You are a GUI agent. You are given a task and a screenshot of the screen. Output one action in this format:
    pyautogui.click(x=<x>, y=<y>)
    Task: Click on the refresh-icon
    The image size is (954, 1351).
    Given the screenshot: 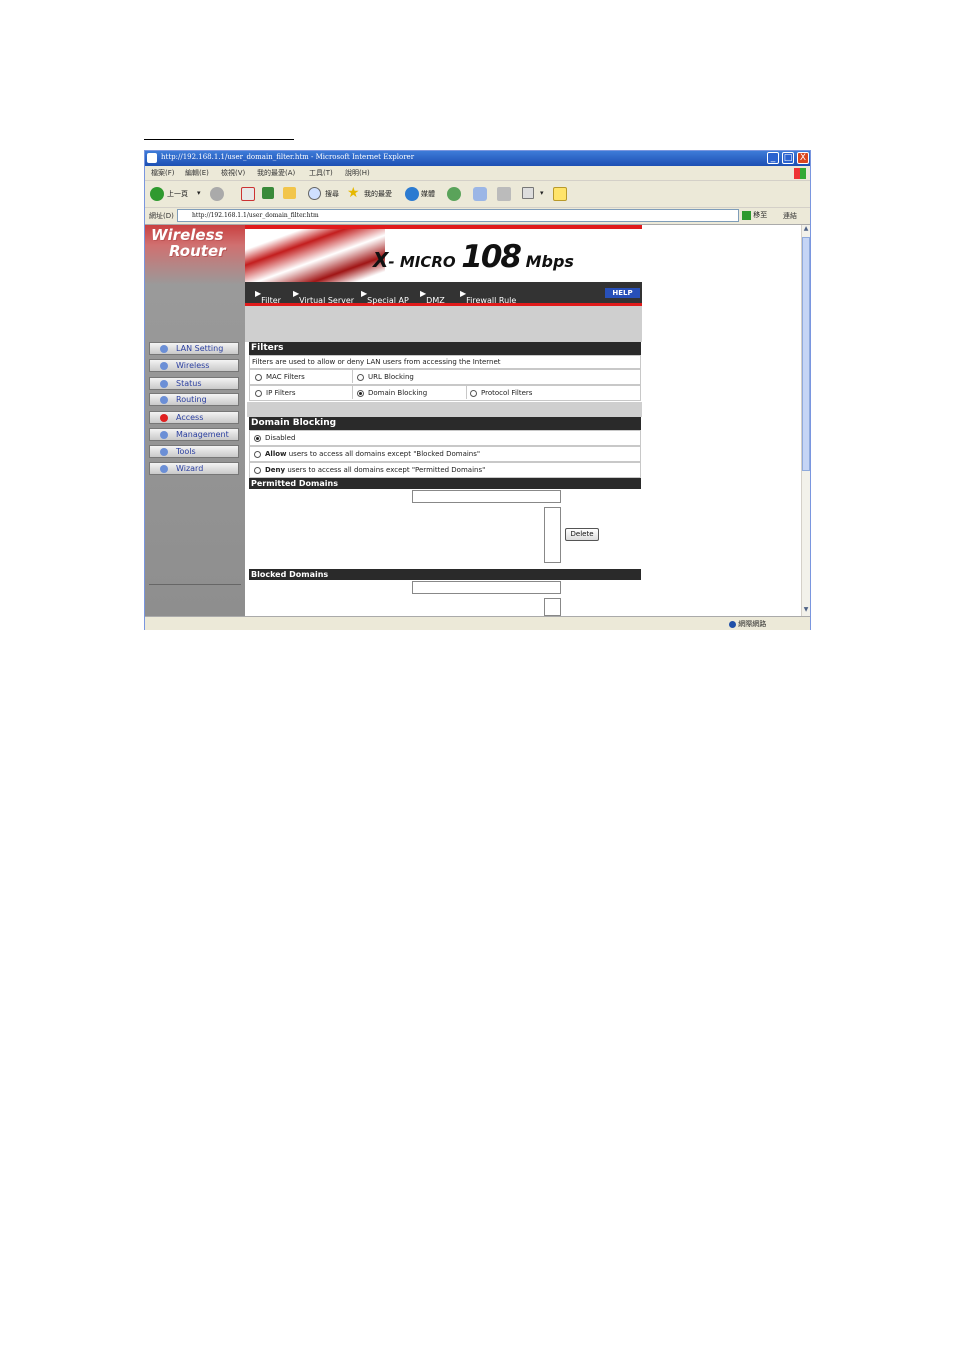 What is the action you would take?
    pyautogui.click(x=268, y=193)
    